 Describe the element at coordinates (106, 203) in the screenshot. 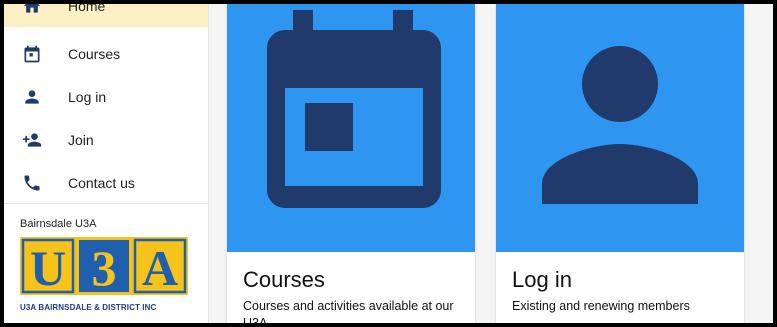

I see `sidebar-divider` at that location.